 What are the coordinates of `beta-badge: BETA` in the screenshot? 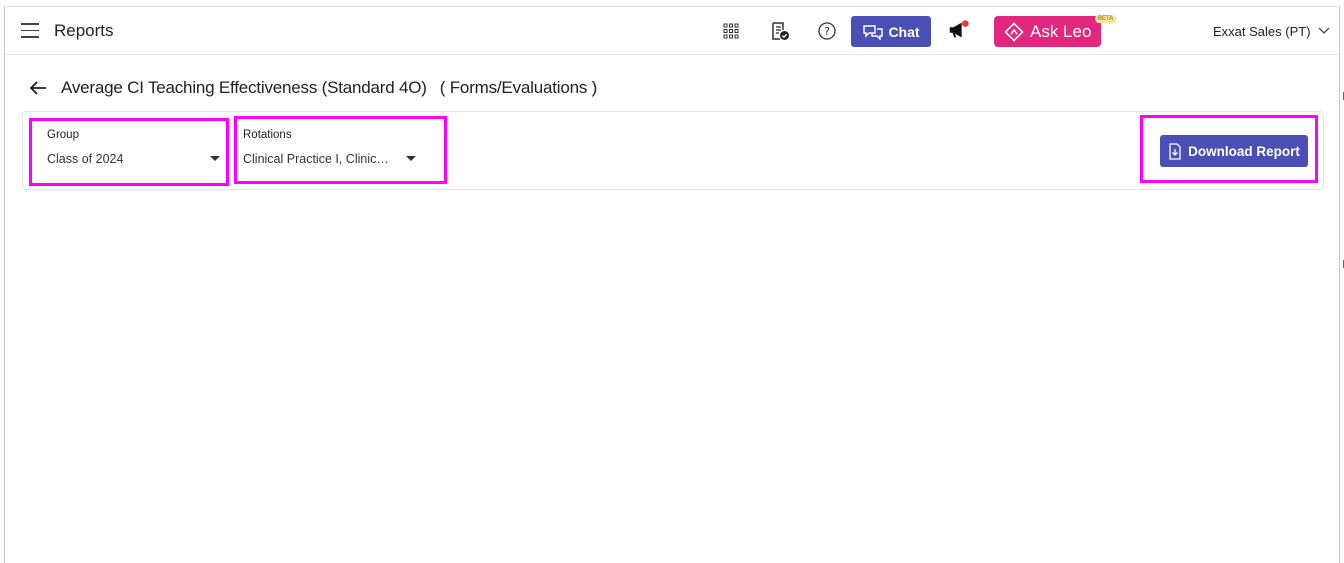 It's located at (1106, 19).